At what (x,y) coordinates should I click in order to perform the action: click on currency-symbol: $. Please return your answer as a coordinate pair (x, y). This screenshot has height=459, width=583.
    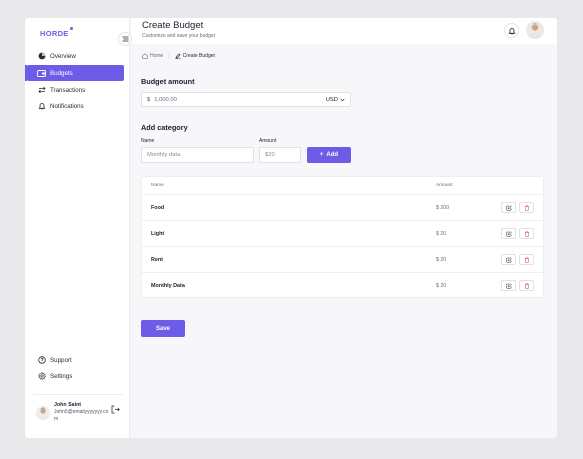
    Looking at the image, I should click on (149, 99).